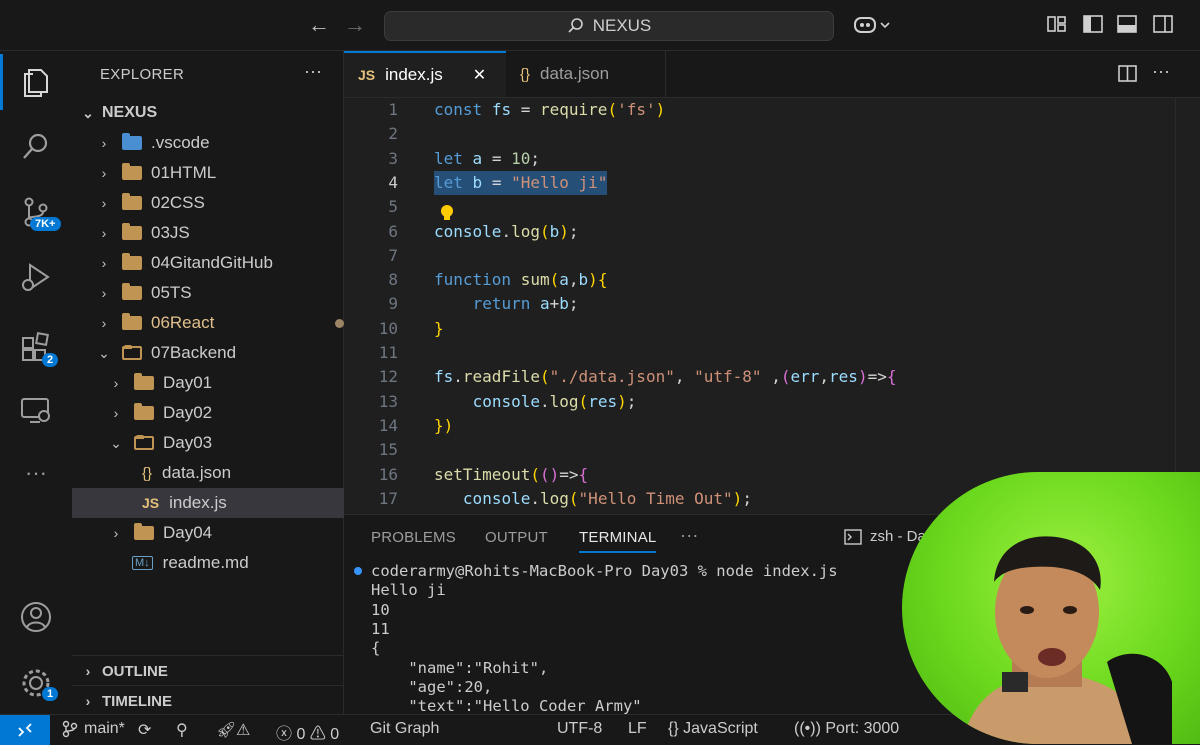  Describe the element at coordinates (759, 207) in the screenshot. I see `code-line: 5` at that location.